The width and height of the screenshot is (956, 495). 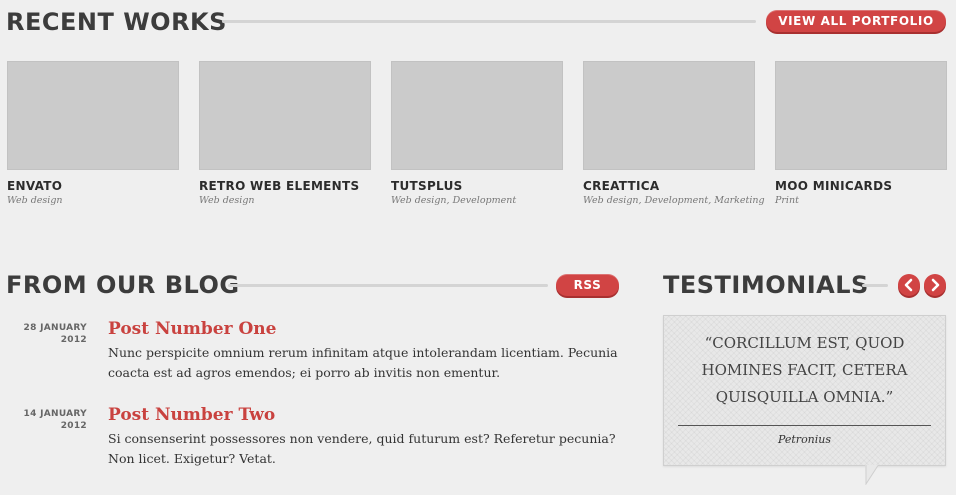 I want to click on recent-works-title: RECENT WORKS, so click(x=116, y=22).